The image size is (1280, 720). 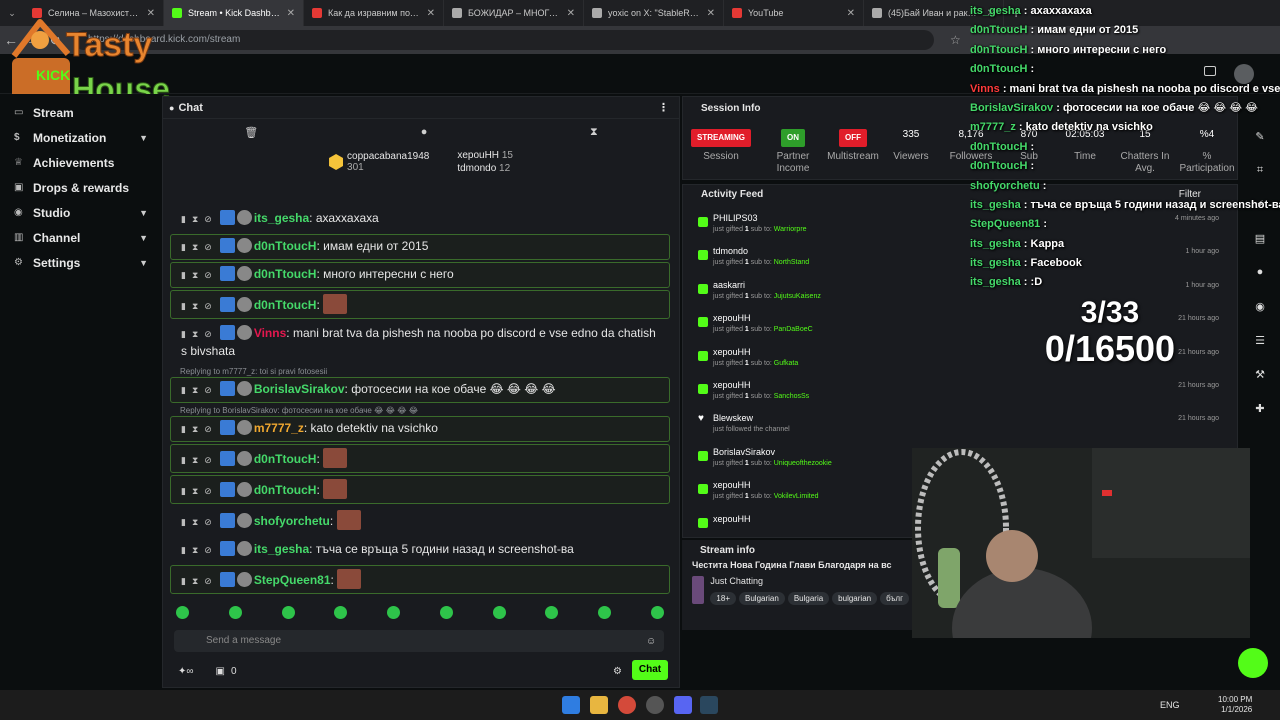 I want to click on clock: 10:00 PM 1/1/2026, so click(x=1235, y=705).